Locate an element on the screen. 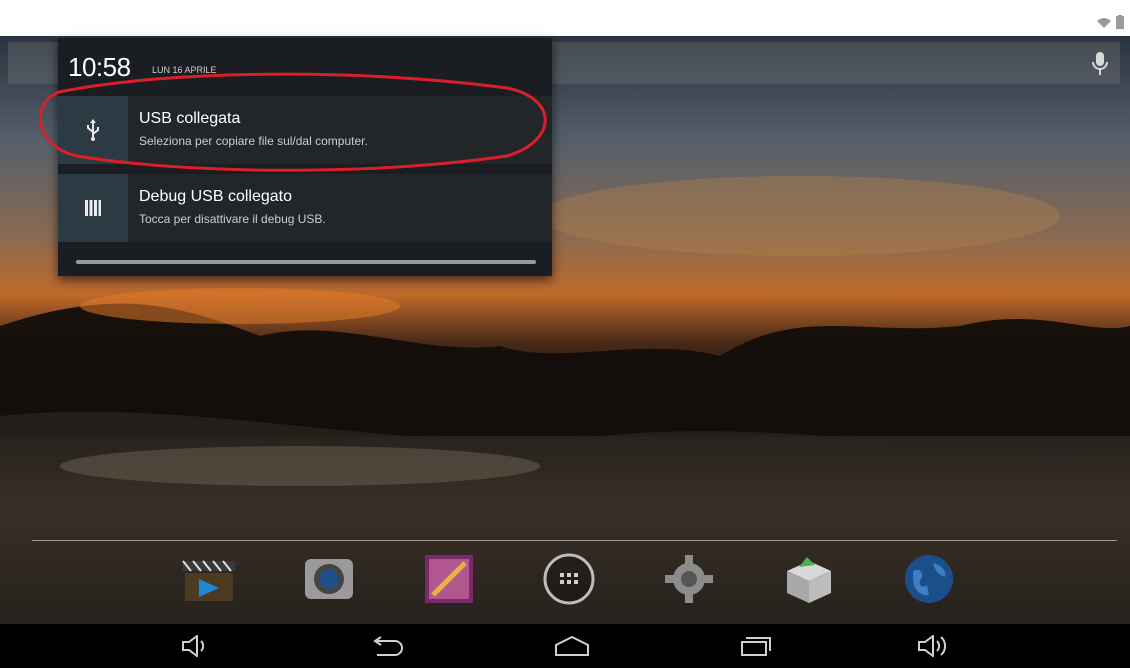 This screenshot has width=1130, height=668. volume-down-icon is located at coordinates (196, 646).